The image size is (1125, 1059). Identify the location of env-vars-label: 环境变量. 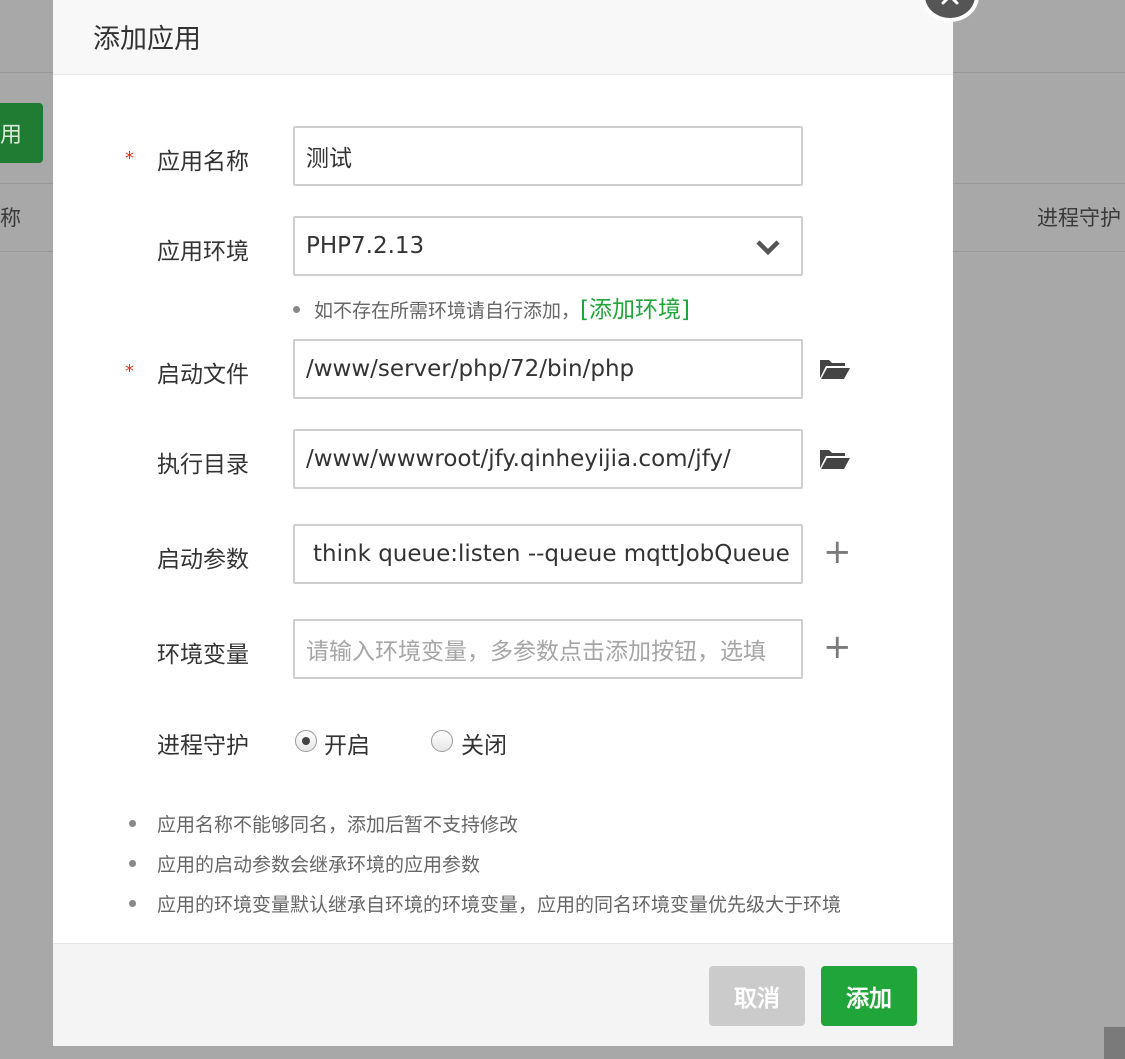
(203, 655).